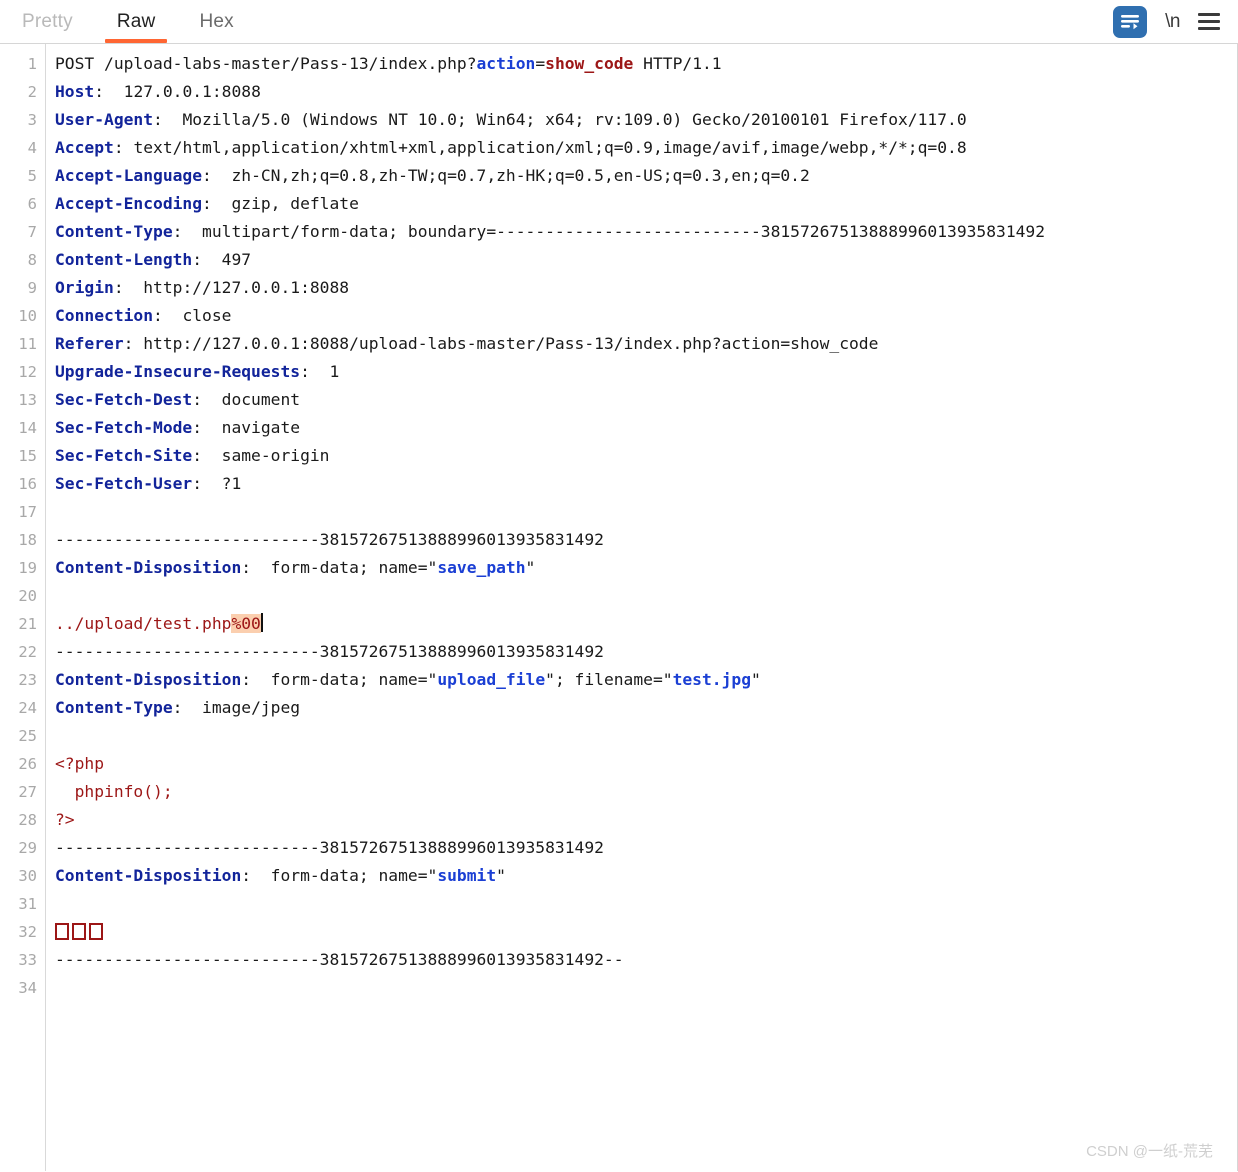 The height and width of the screenshot is (1172, 1238). I want to click on line-number: 14, so click(27, 428).